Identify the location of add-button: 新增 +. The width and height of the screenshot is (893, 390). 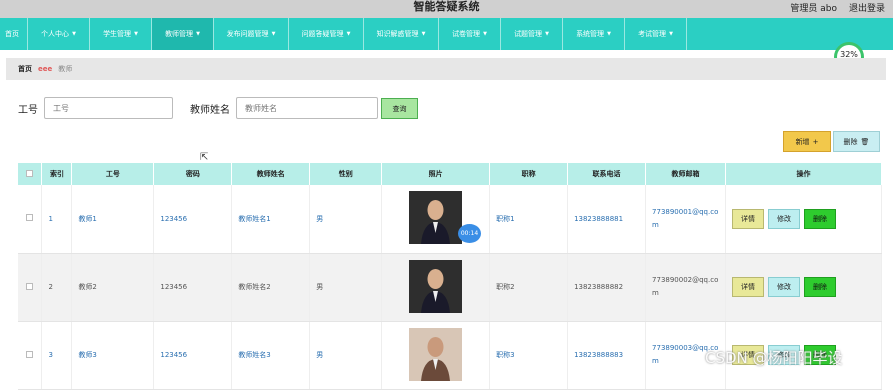
(807, 141).